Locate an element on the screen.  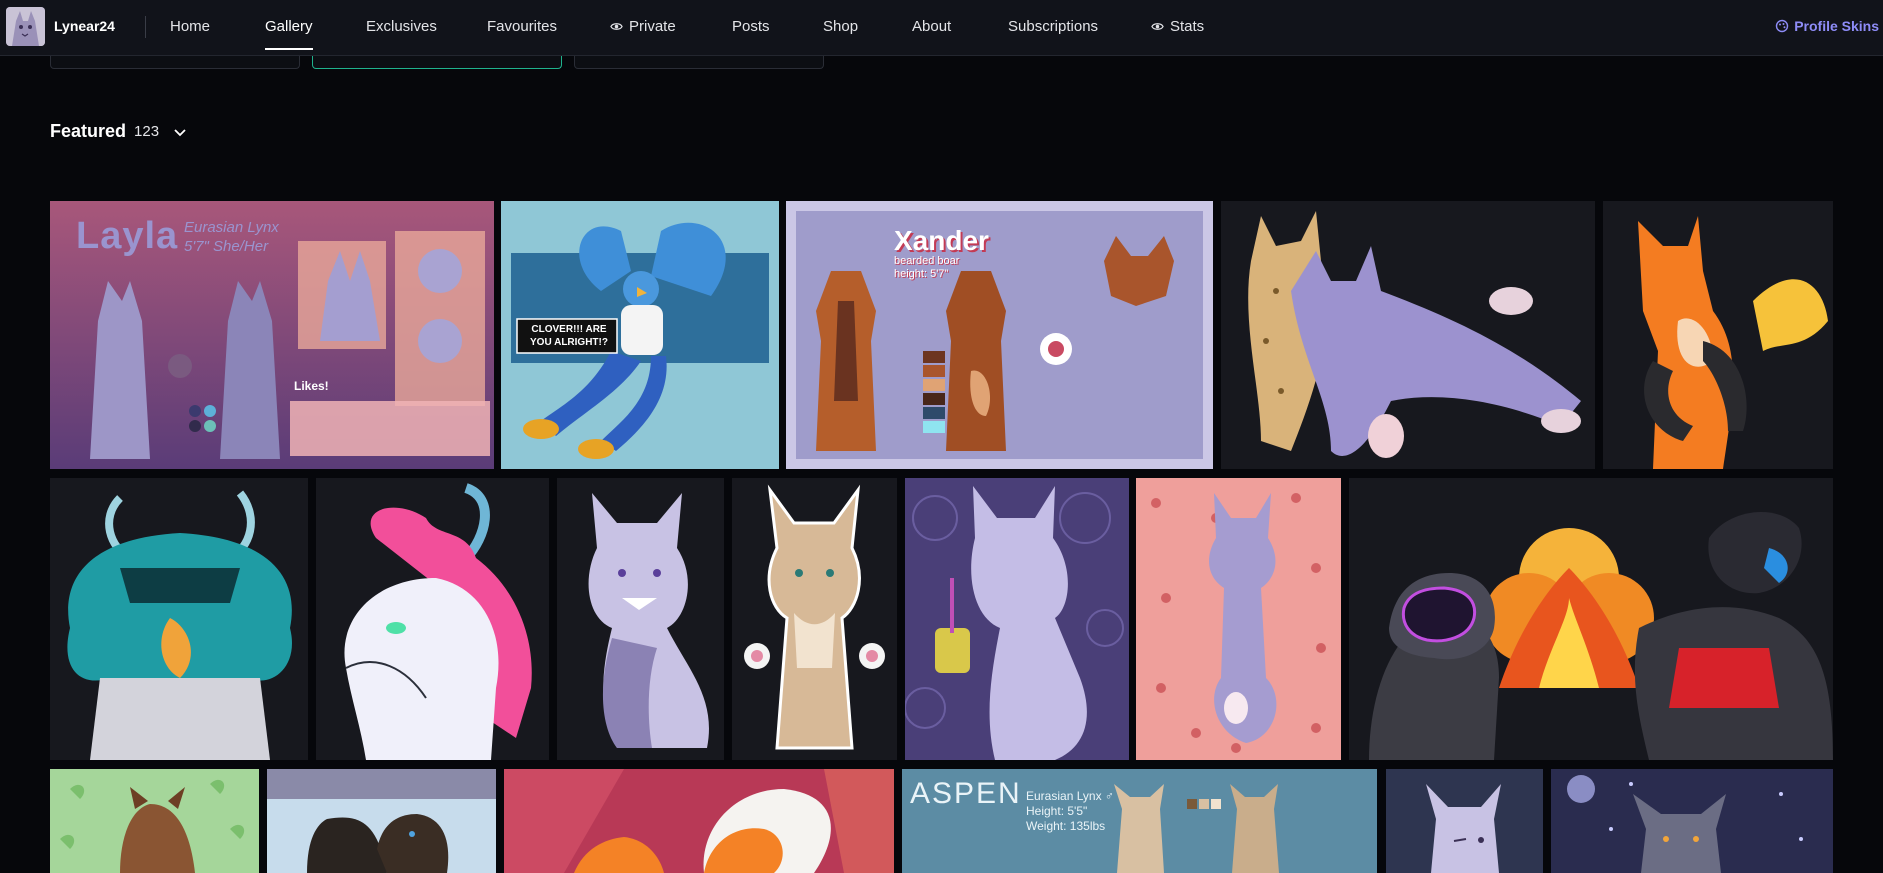
aspen-weight: Weight: 135lbs is located at coordinates (1066, 826).